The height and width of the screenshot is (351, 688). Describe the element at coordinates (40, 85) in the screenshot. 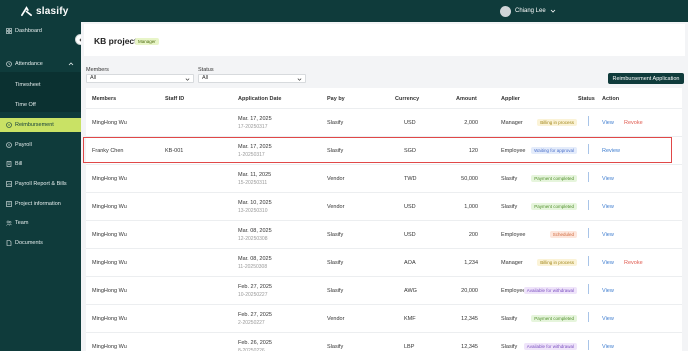

I see `sidebar-item-timesheet: Timesheet` at that location.